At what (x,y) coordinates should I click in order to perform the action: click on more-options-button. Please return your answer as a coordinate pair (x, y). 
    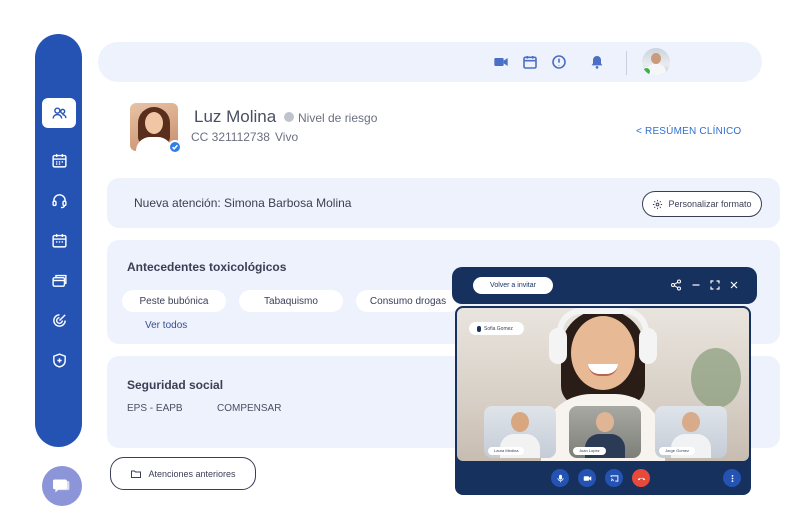
    Looking at the image, I should click on (732, 478).